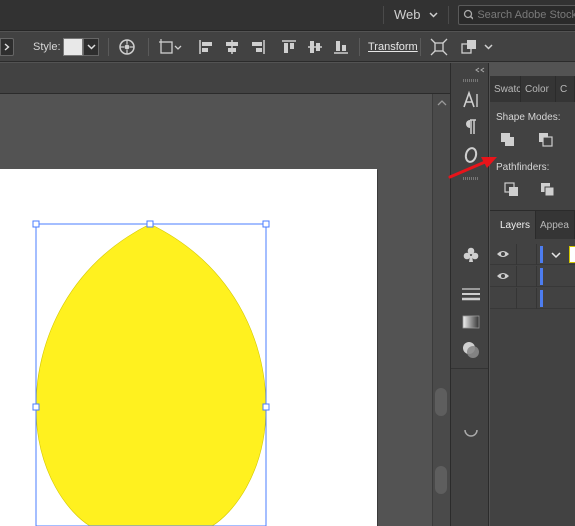 The height and width of the screenshot is (526, 575). I want to click on expand-arrow-button, so click(7, 47).